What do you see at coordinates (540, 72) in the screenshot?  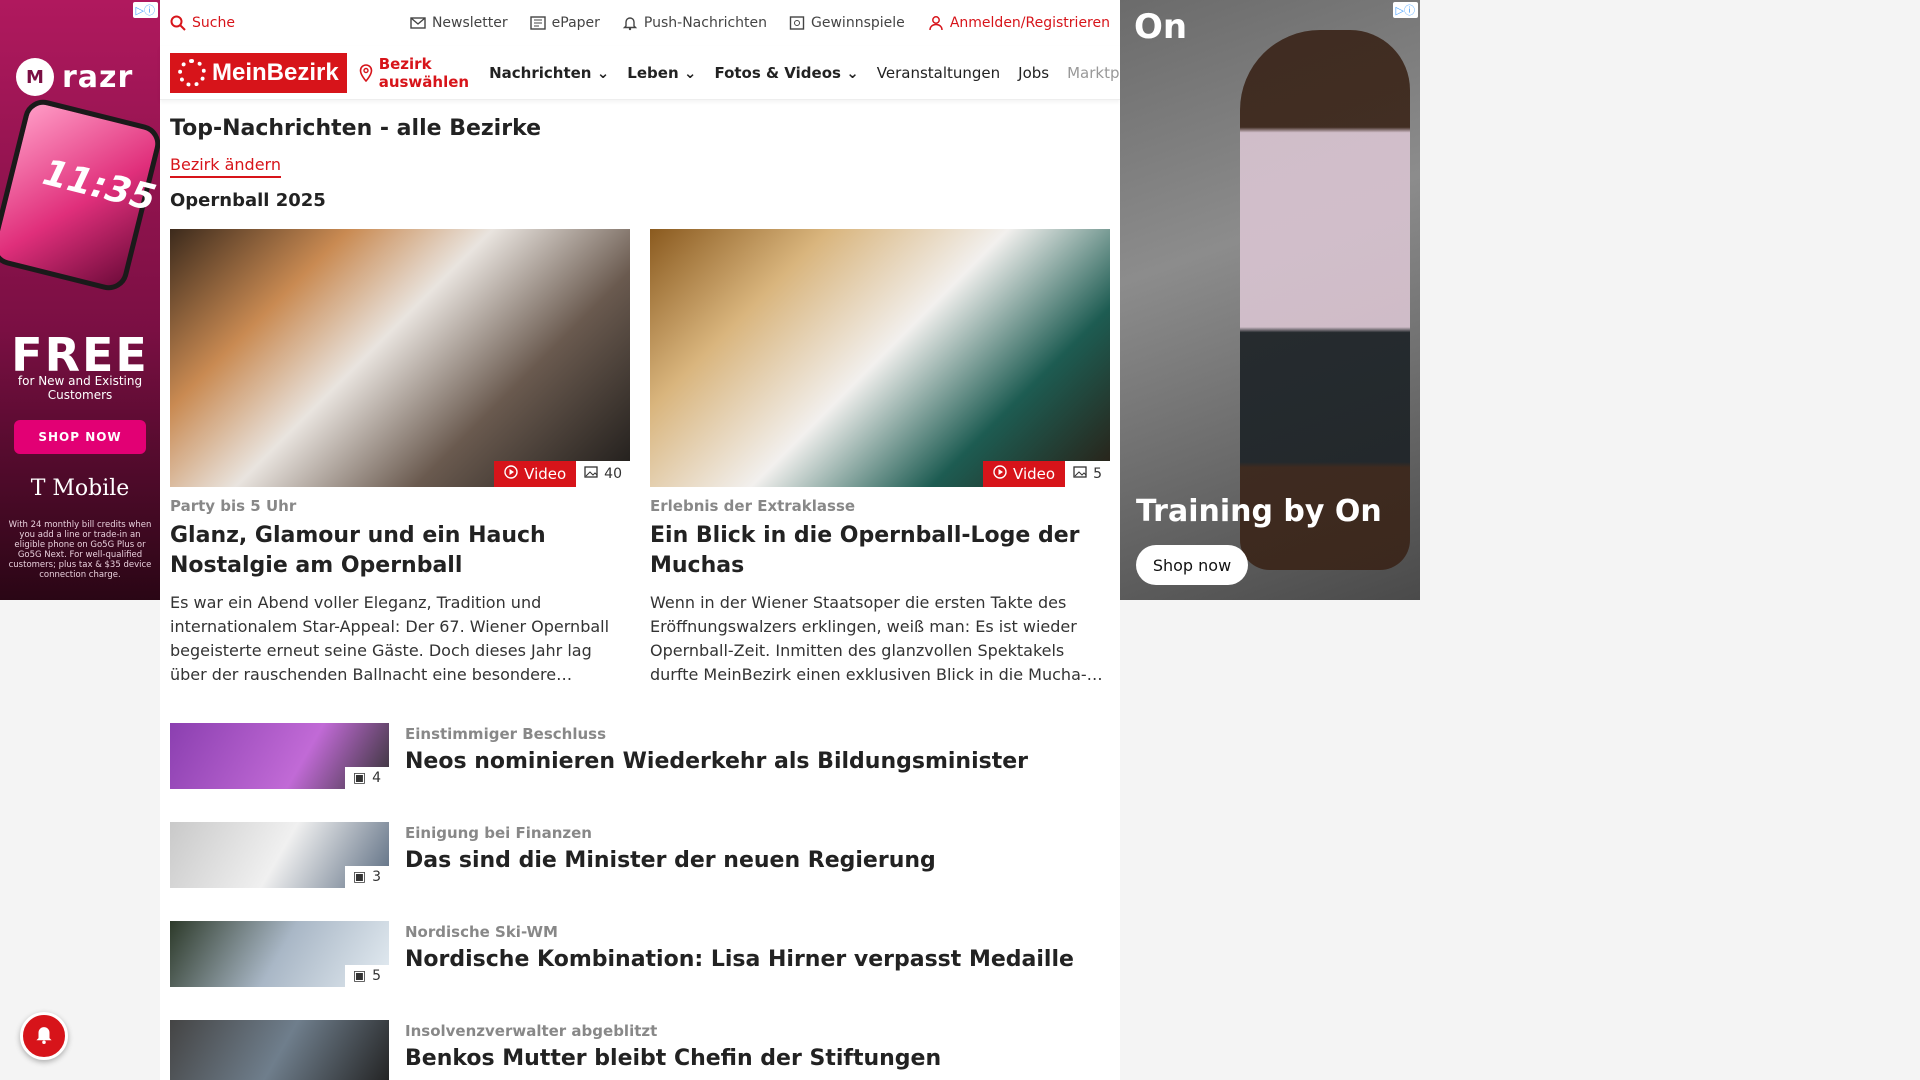 I see `nav-item-label: Nachrichten` at bounding box center [540, 72].